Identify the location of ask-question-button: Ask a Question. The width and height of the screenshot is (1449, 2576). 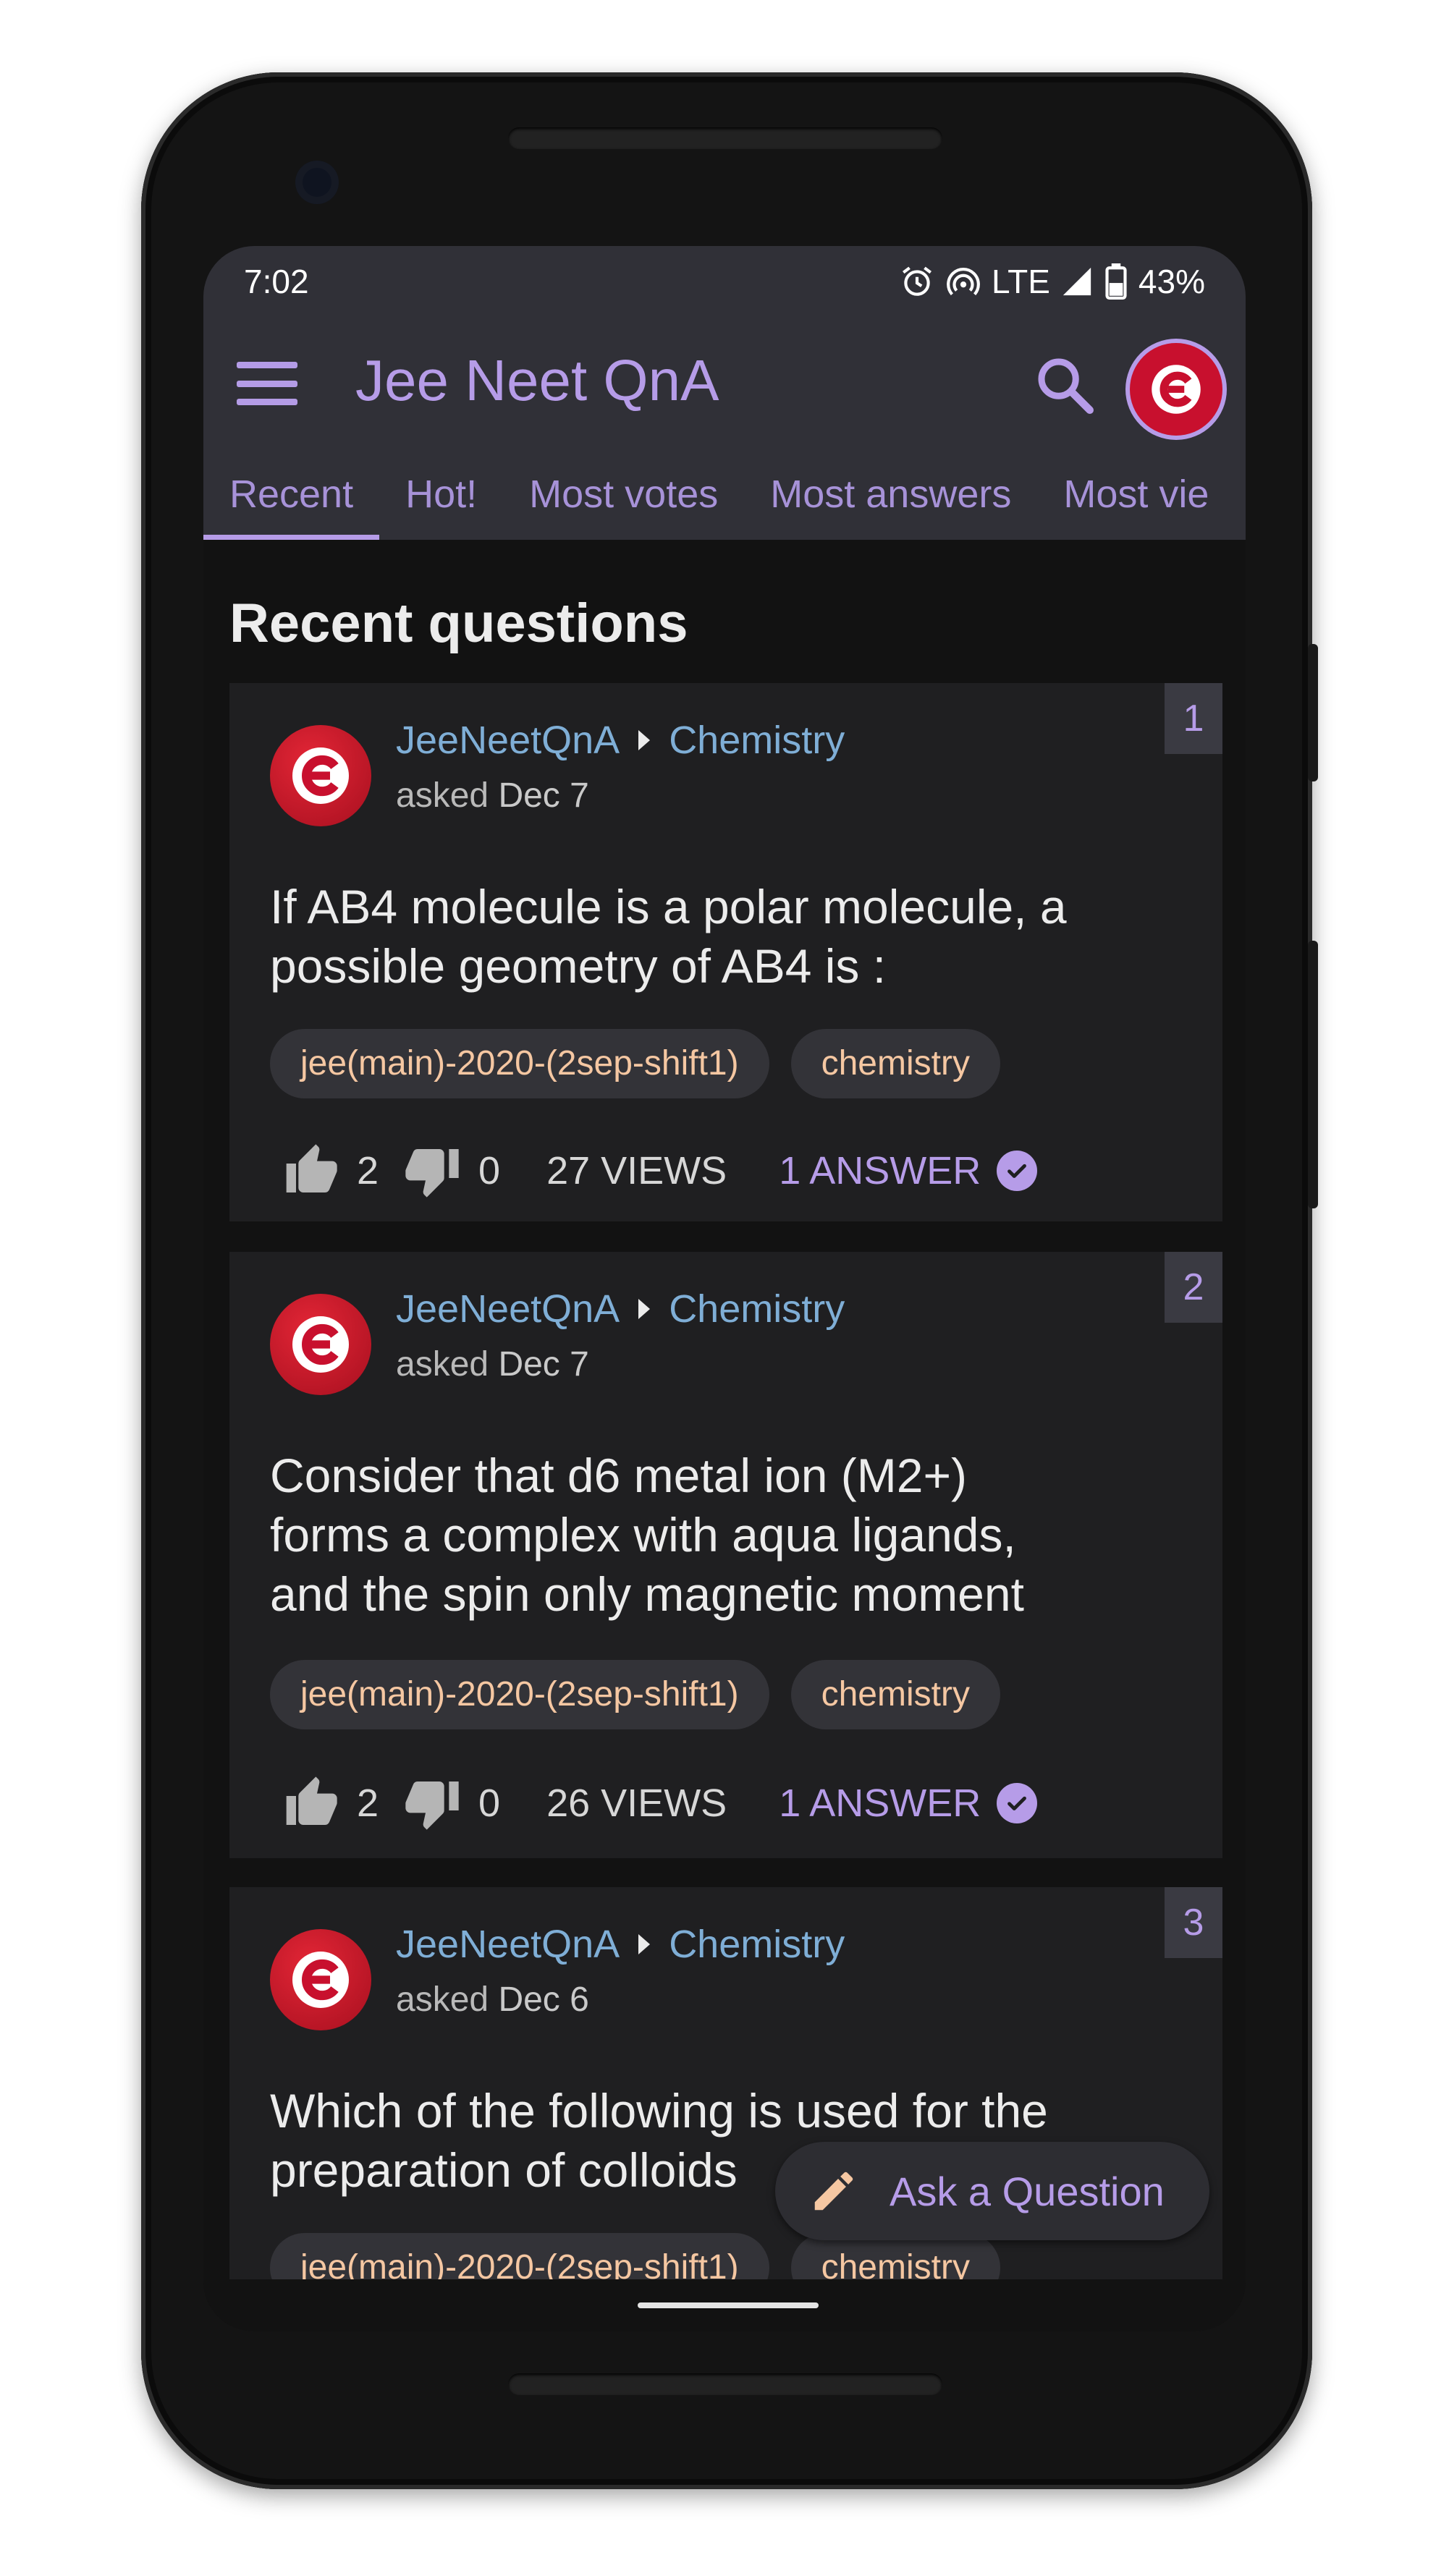
(992, 2191).